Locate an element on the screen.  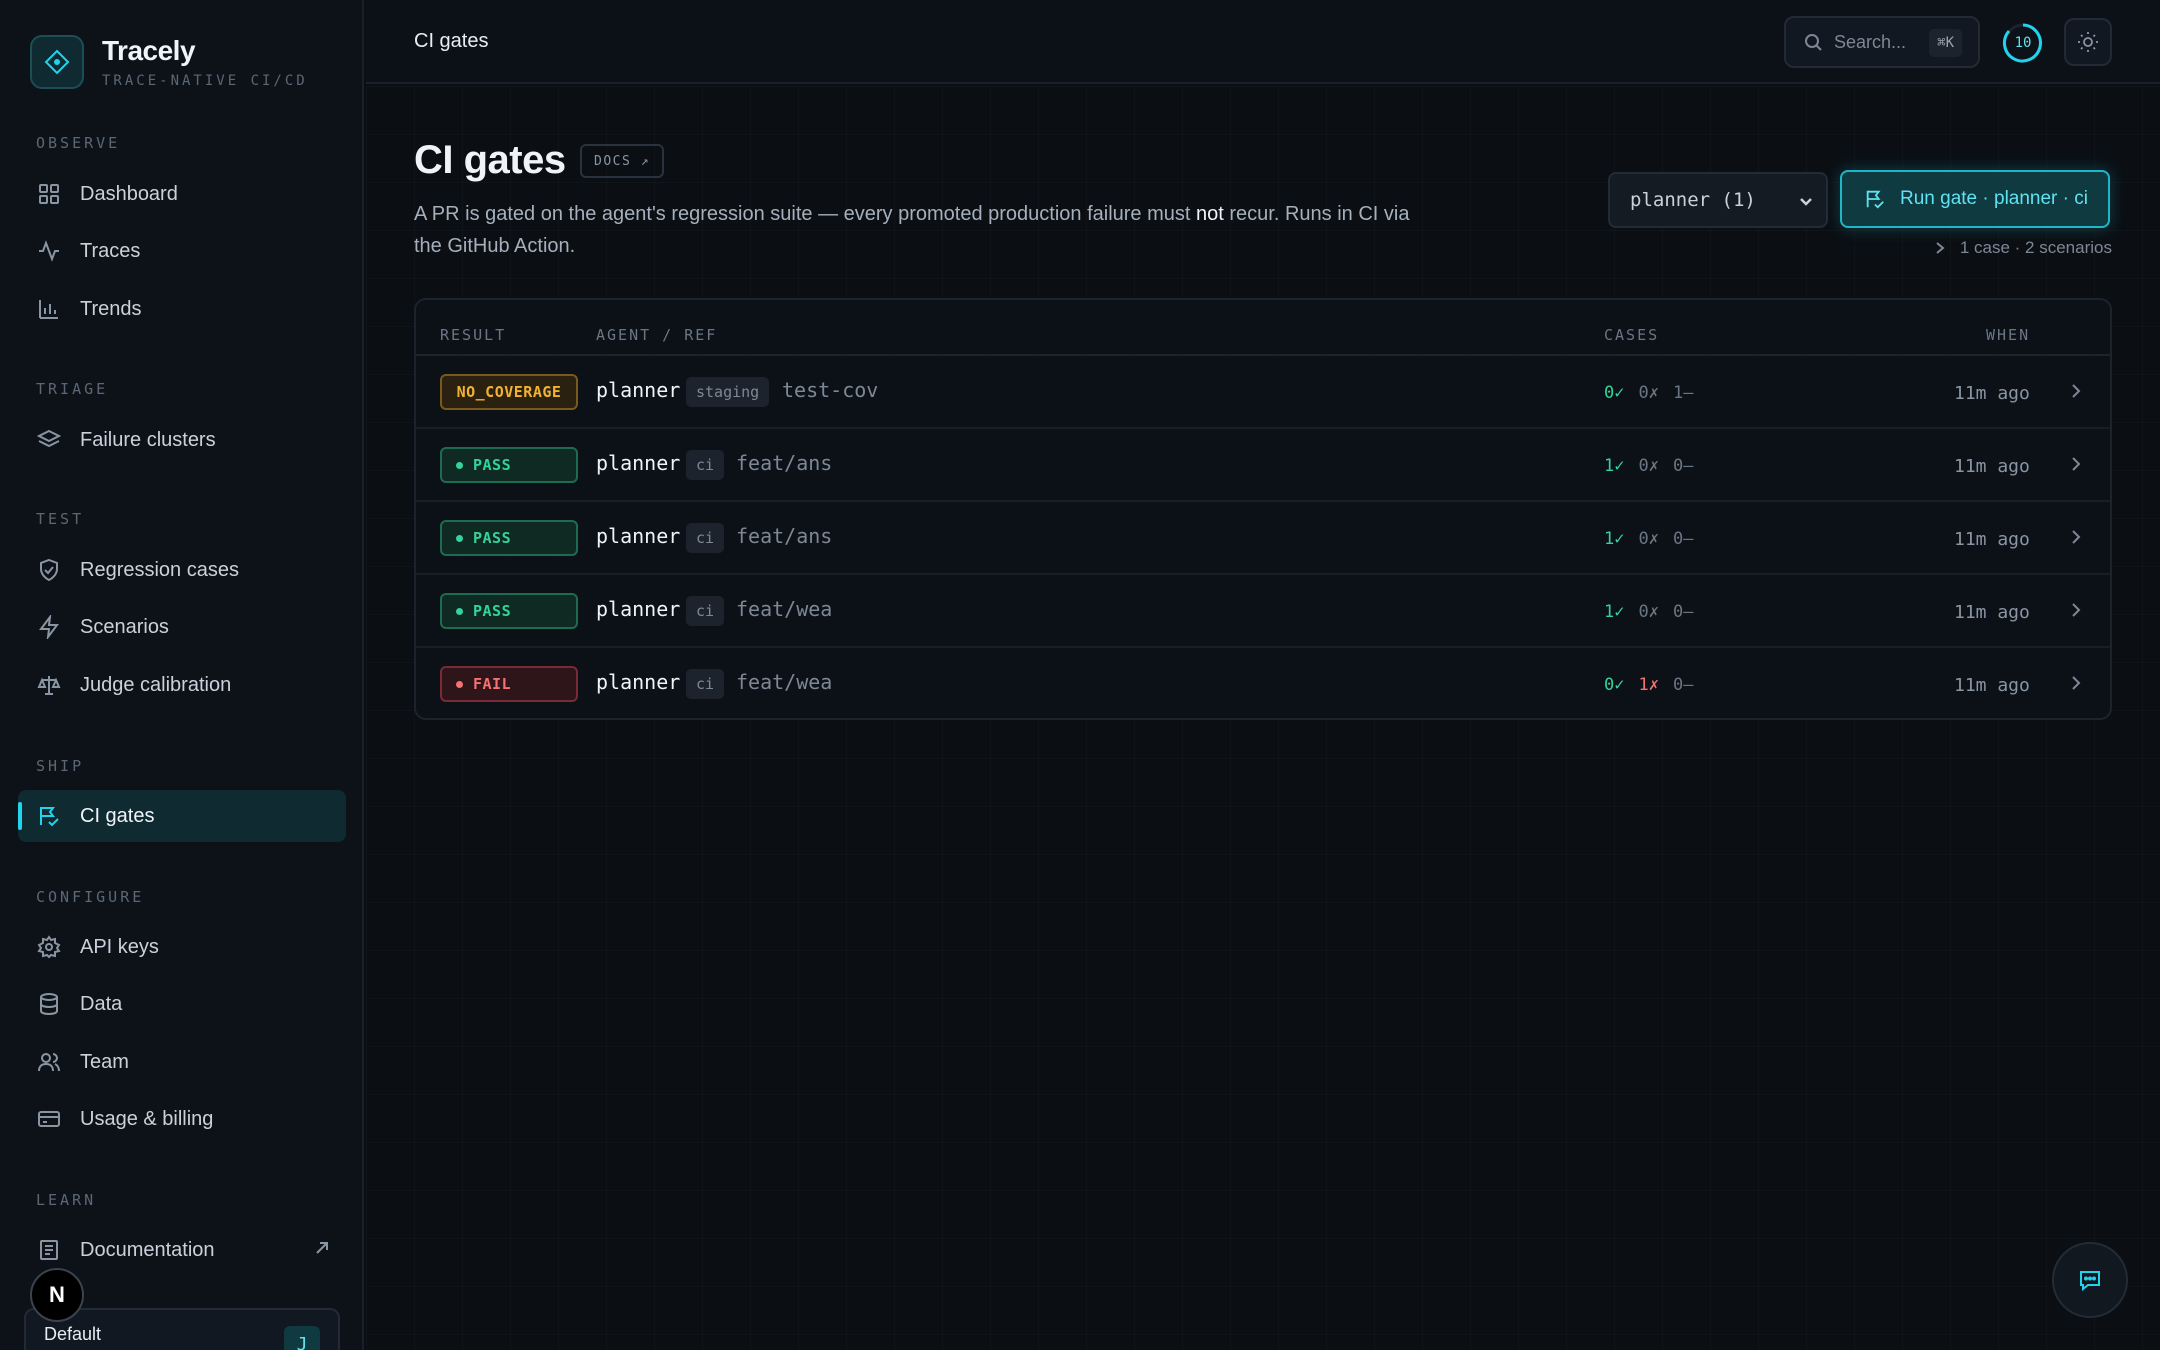
usage-counter: 10 is located at coordinates (2023, 43).